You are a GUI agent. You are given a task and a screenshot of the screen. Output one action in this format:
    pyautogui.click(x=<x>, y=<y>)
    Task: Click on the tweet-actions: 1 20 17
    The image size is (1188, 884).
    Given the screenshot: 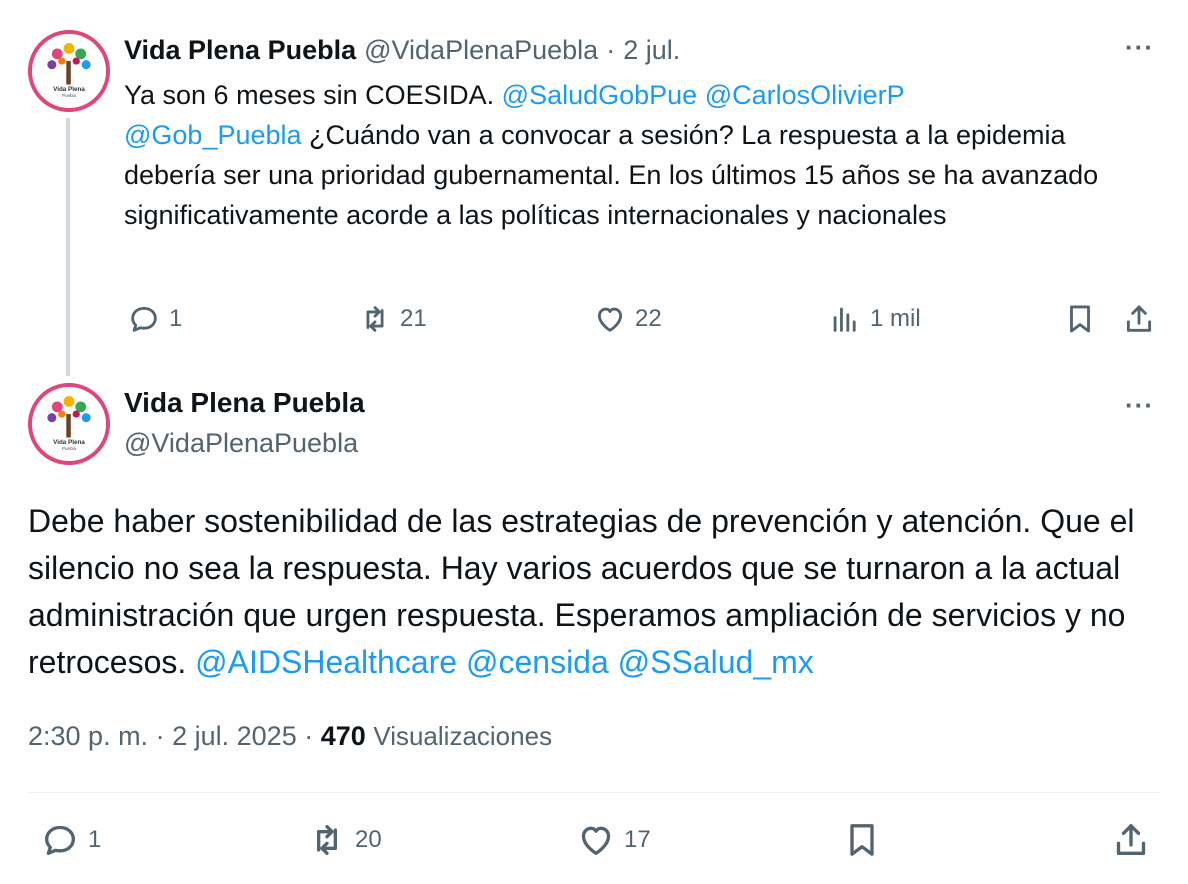 What is the action you would take?
    pyautogui.click(x=594, y=842)
    